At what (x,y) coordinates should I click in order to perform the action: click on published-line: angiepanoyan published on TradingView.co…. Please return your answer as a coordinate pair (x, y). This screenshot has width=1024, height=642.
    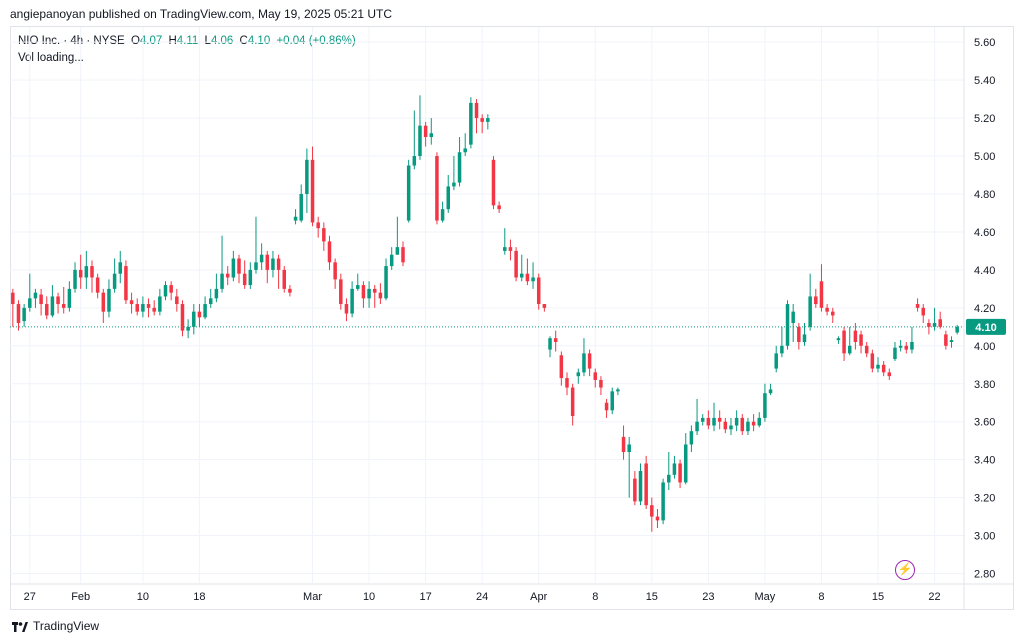
    Looking at the image, I should click on (201, 14).